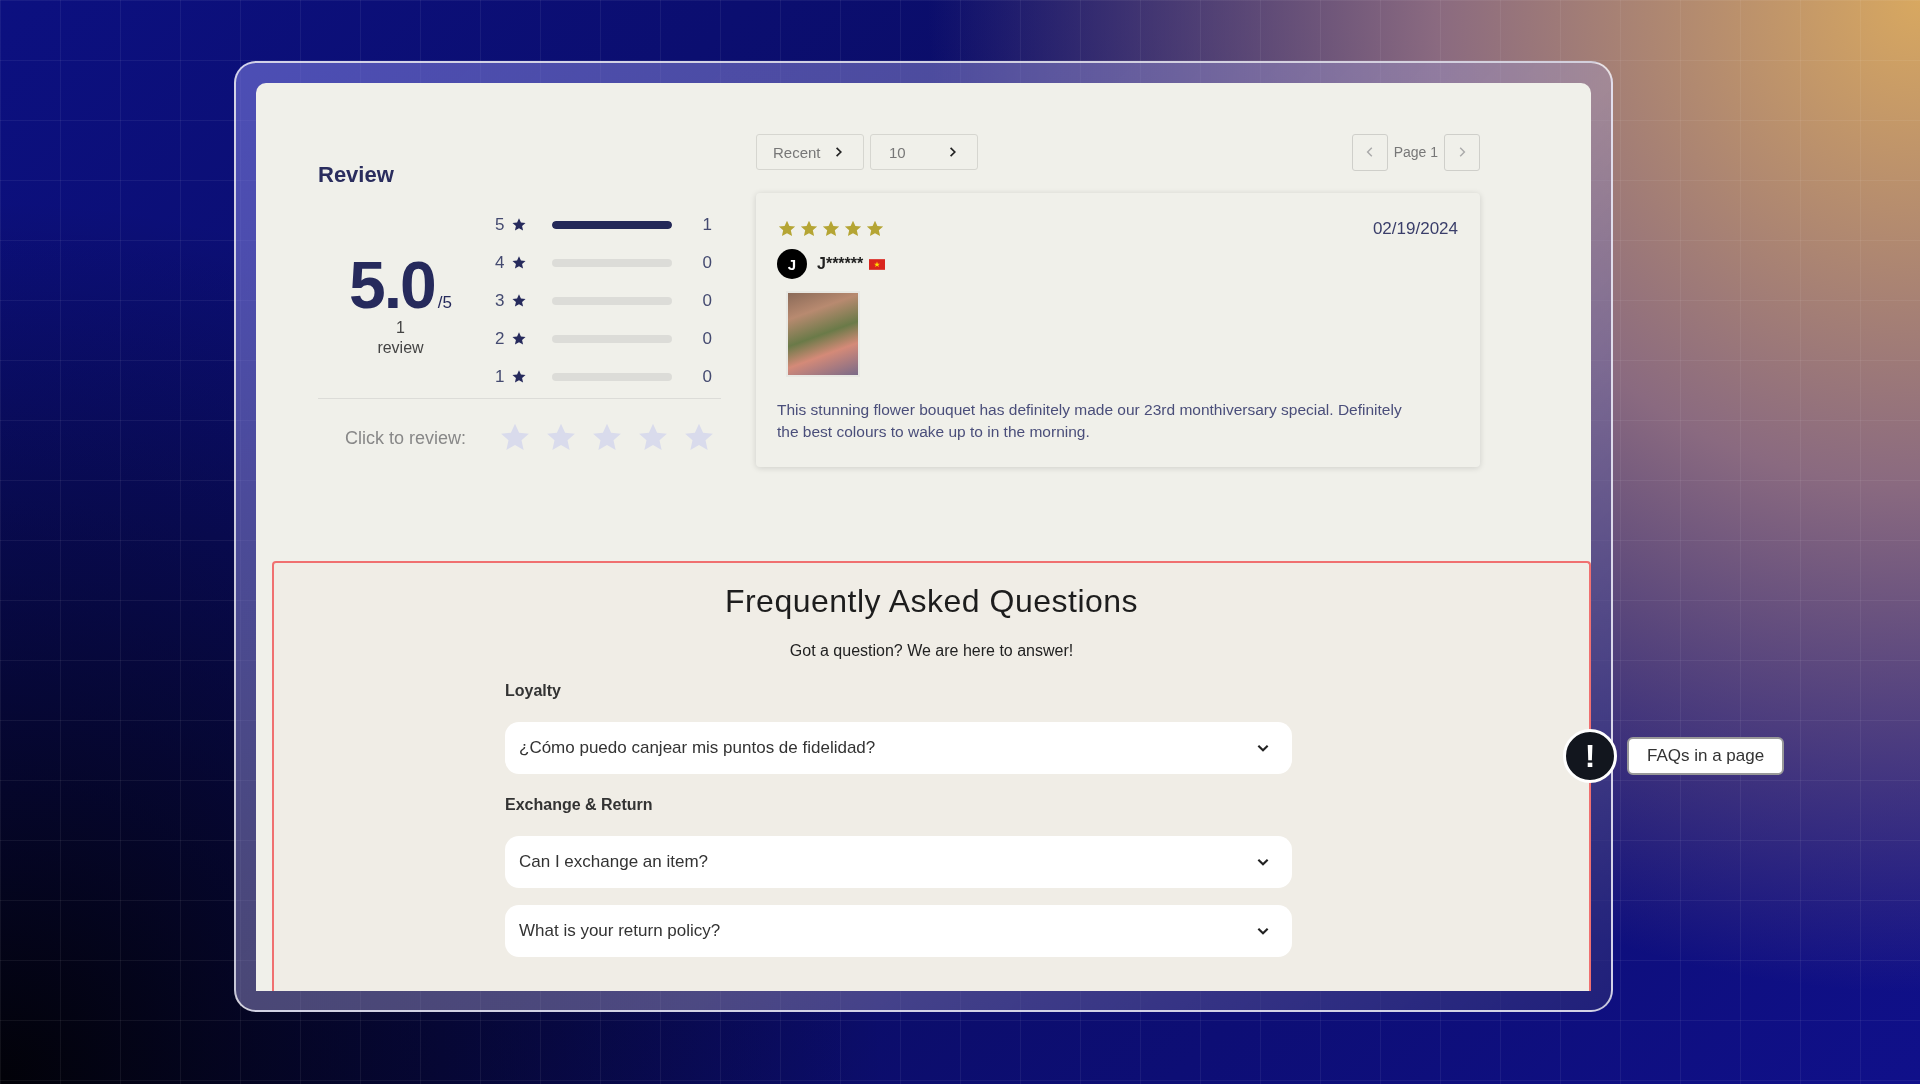 The height and width of the screenshot is (1084, 1920). Describe the element at coordinates (924, 152) in the screenshot. I see `per-page-dropdown: 10` at that location.